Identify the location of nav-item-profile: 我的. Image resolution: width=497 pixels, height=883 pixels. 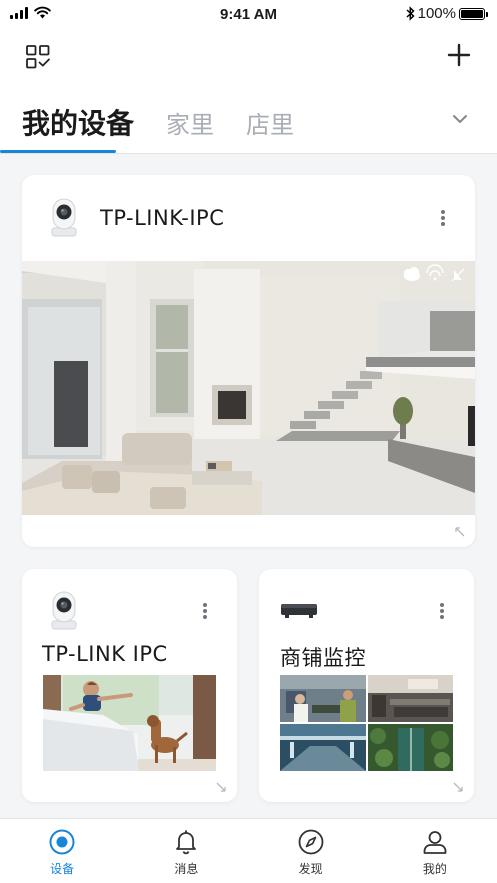
(435, 851).